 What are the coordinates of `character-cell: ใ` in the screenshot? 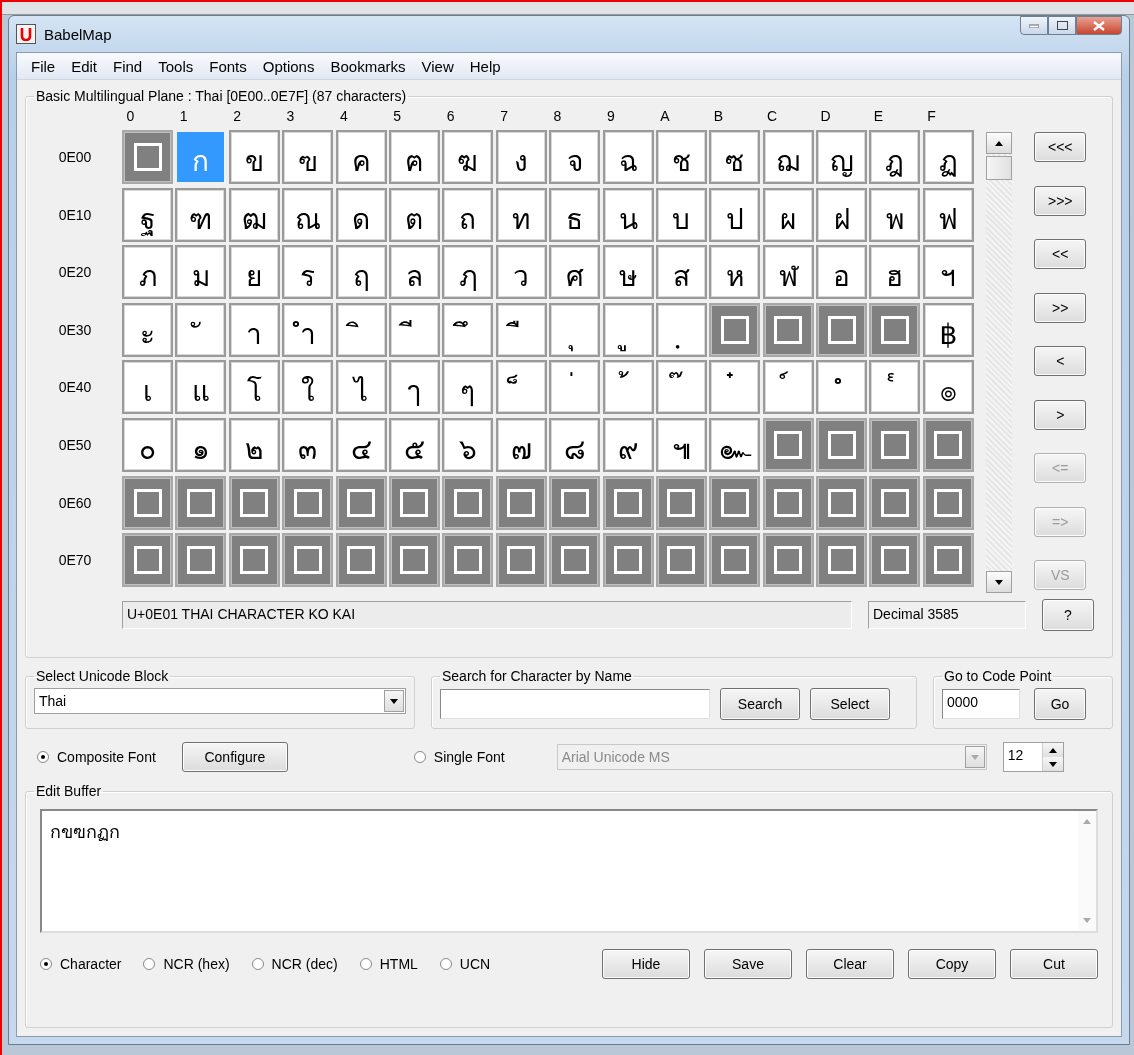 It's located at (308, 387).